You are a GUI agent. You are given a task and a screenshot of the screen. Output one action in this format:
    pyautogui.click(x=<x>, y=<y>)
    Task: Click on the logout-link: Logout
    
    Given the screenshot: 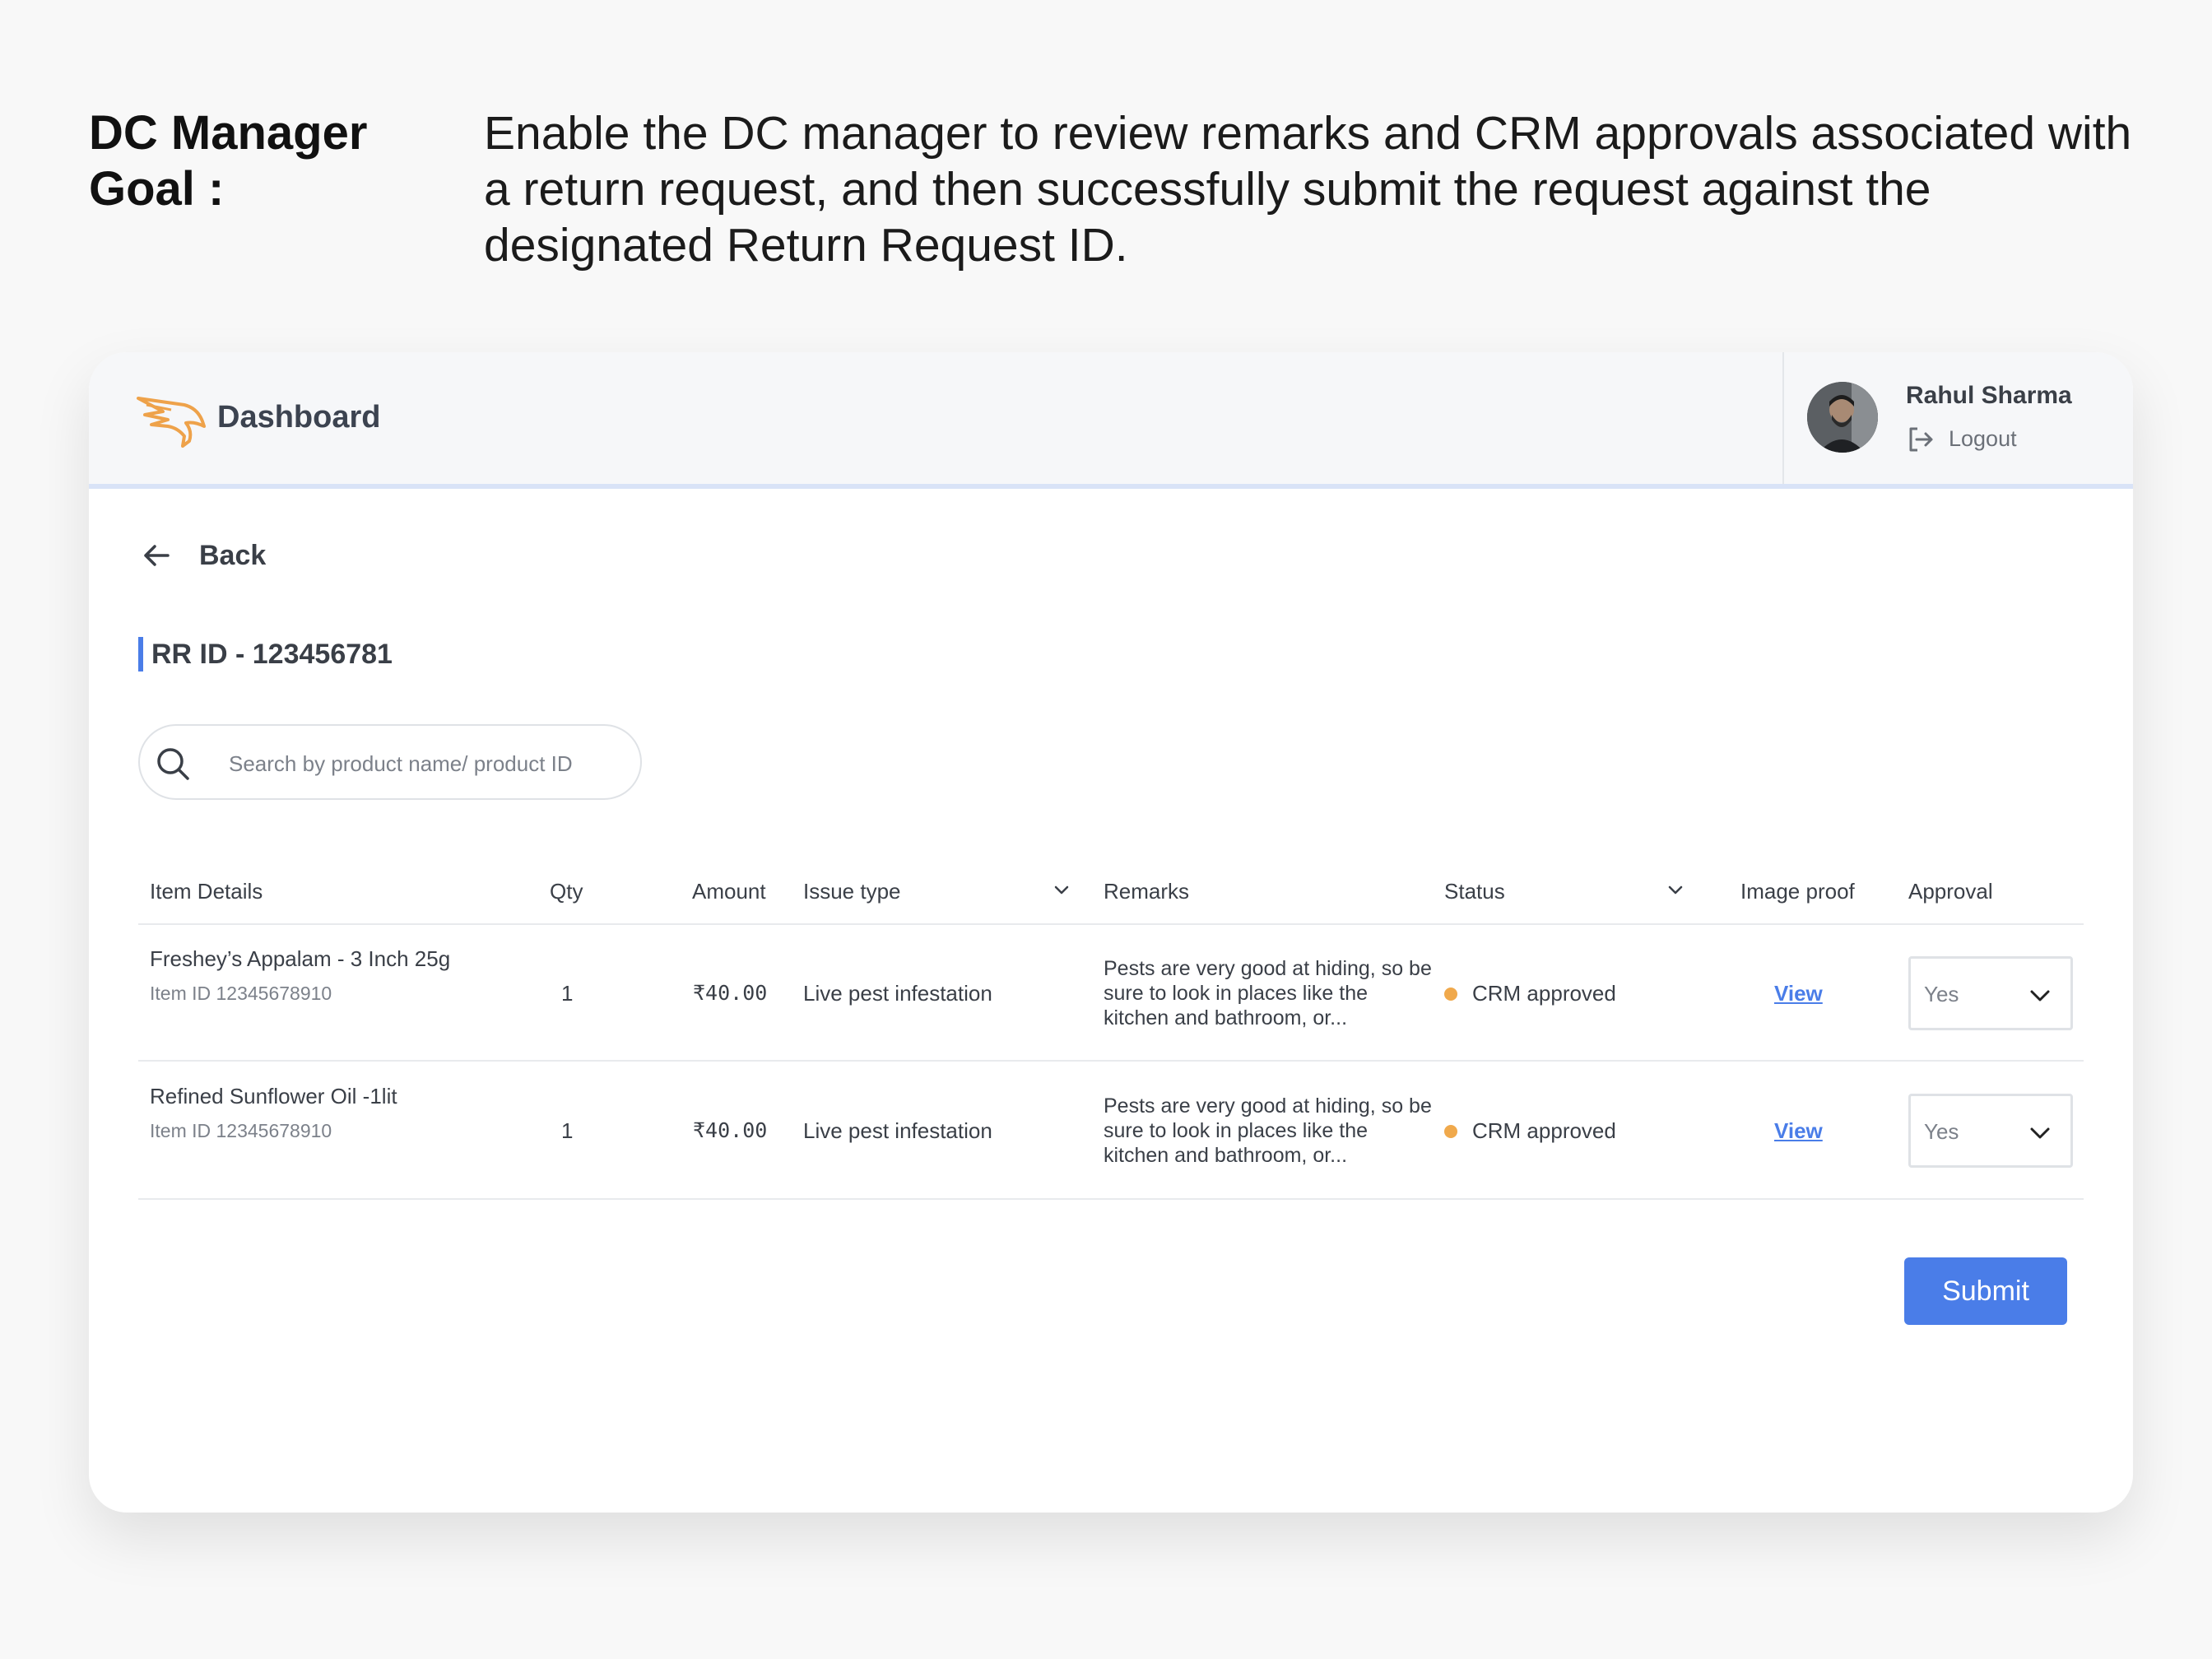 What is the action you would take?
    pyautogui.click(x=1983, y=439)
    